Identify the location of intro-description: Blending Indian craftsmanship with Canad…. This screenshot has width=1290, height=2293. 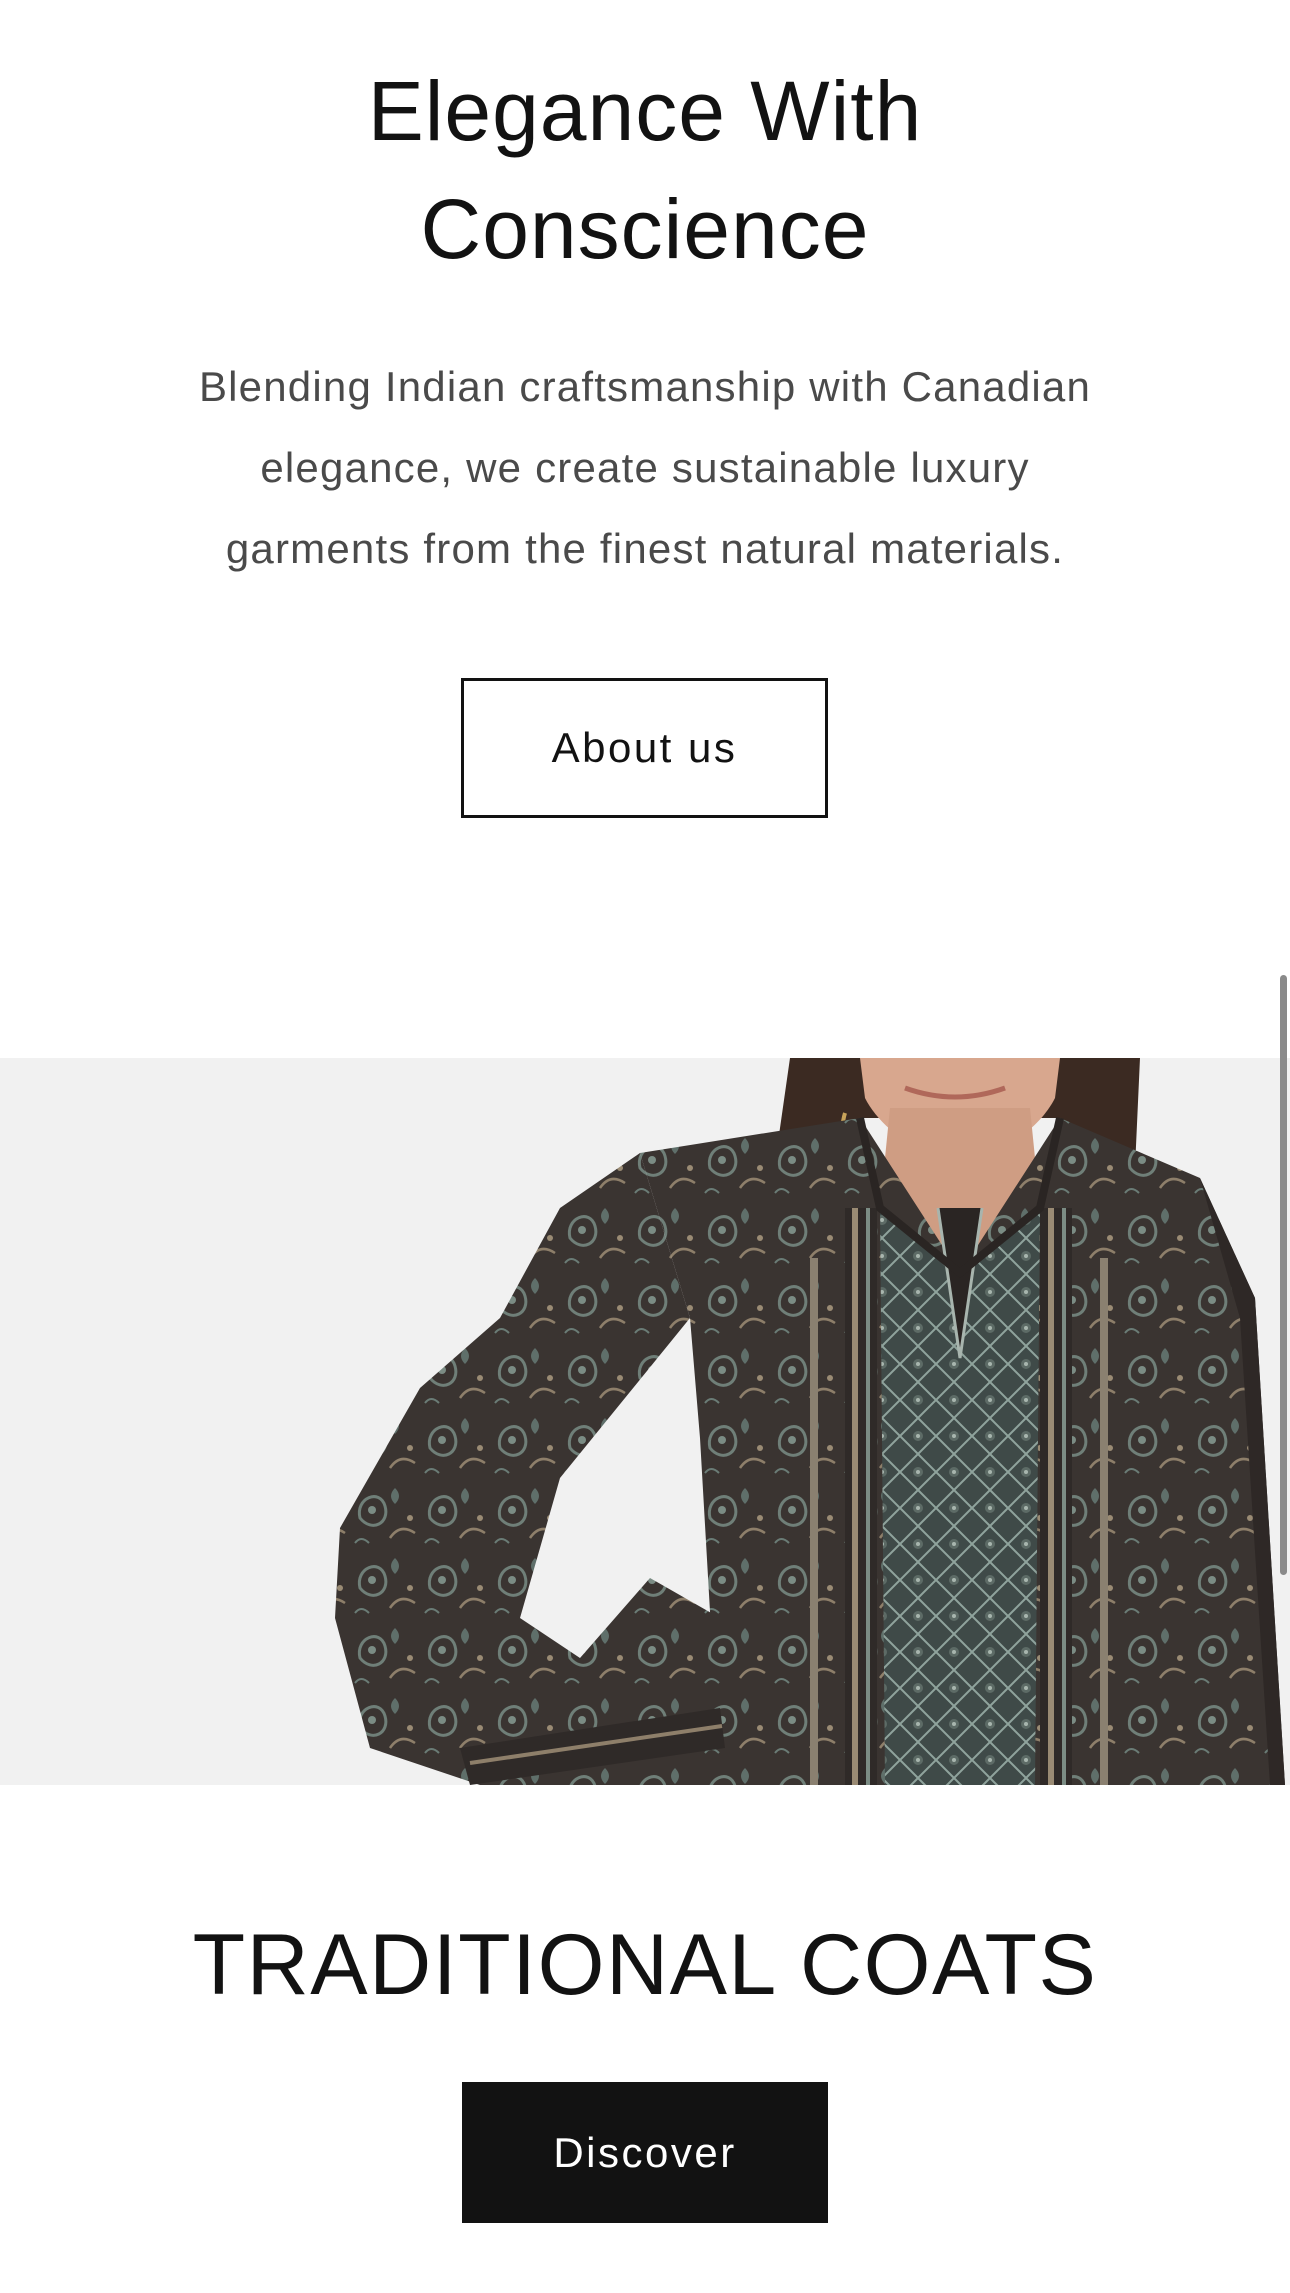
(645, 467).